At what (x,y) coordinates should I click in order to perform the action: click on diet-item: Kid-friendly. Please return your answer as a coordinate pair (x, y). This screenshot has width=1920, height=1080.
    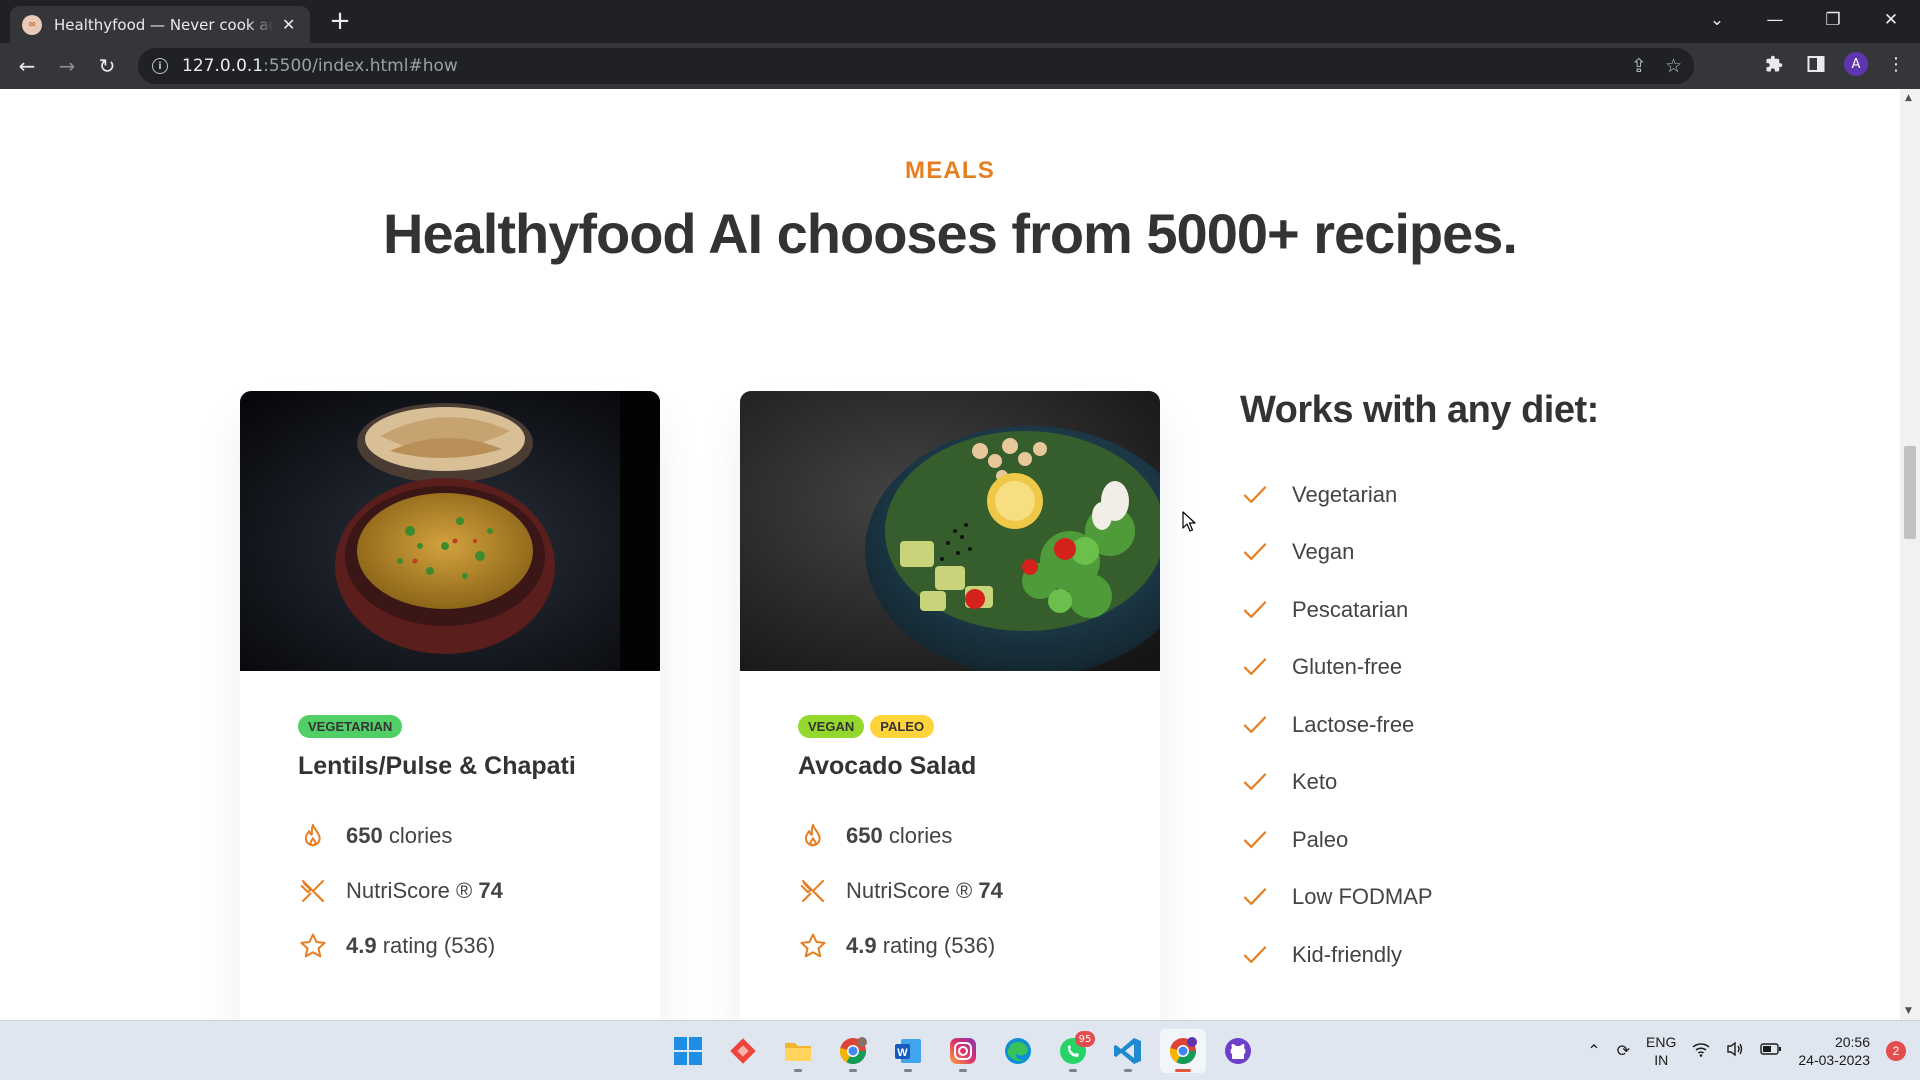
    Looking at the image, I should click on (1419, 955).